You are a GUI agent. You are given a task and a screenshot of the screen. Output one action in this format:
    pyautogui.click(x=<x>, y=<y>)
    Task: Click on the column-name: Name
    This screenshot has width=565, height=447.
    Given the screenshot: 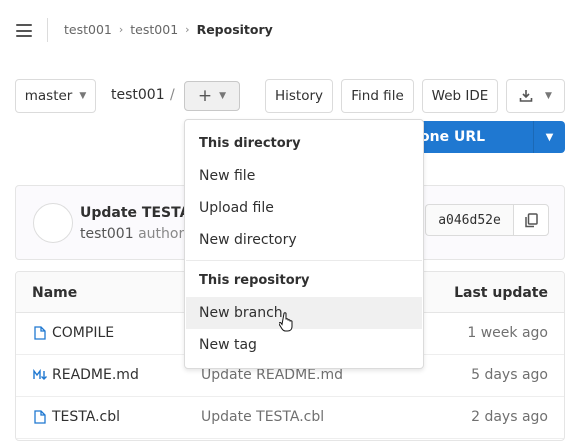 What is the action you would take?
    pyautogui.click(x=55, y=293)
    